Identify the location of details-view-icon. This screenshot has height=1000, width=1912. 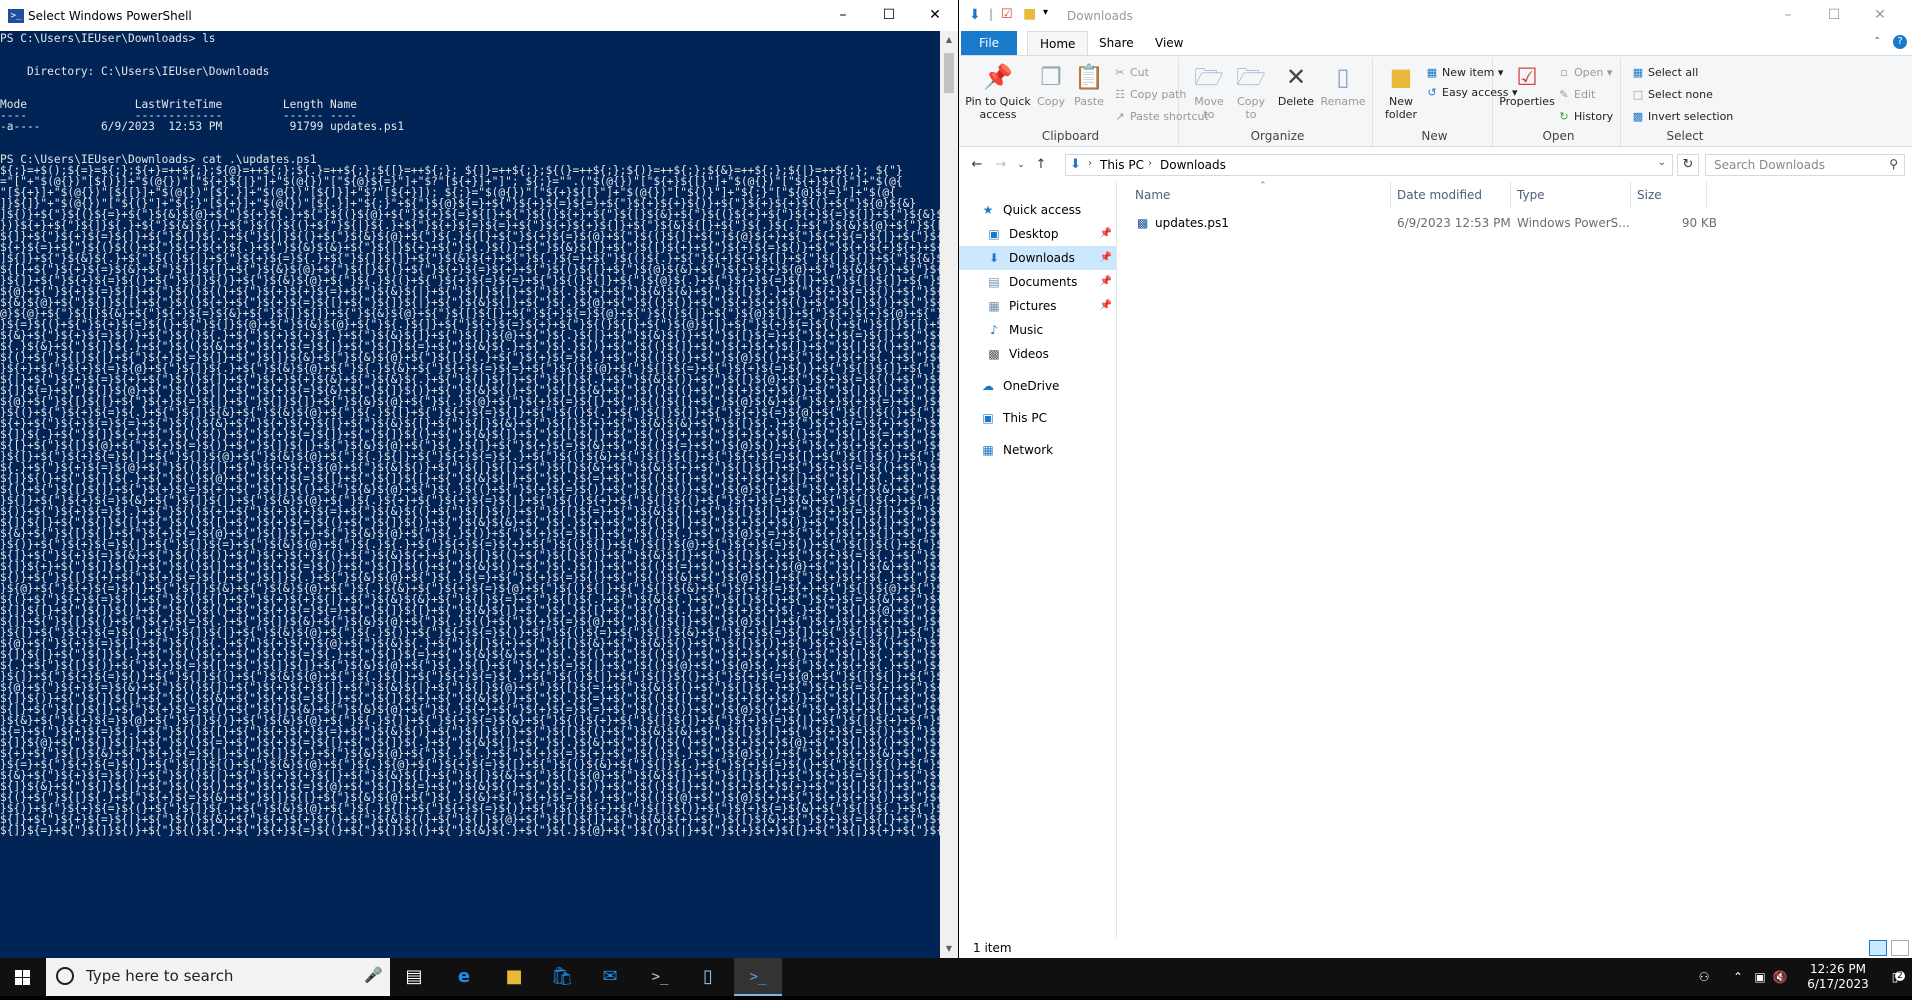
(1878, 948).